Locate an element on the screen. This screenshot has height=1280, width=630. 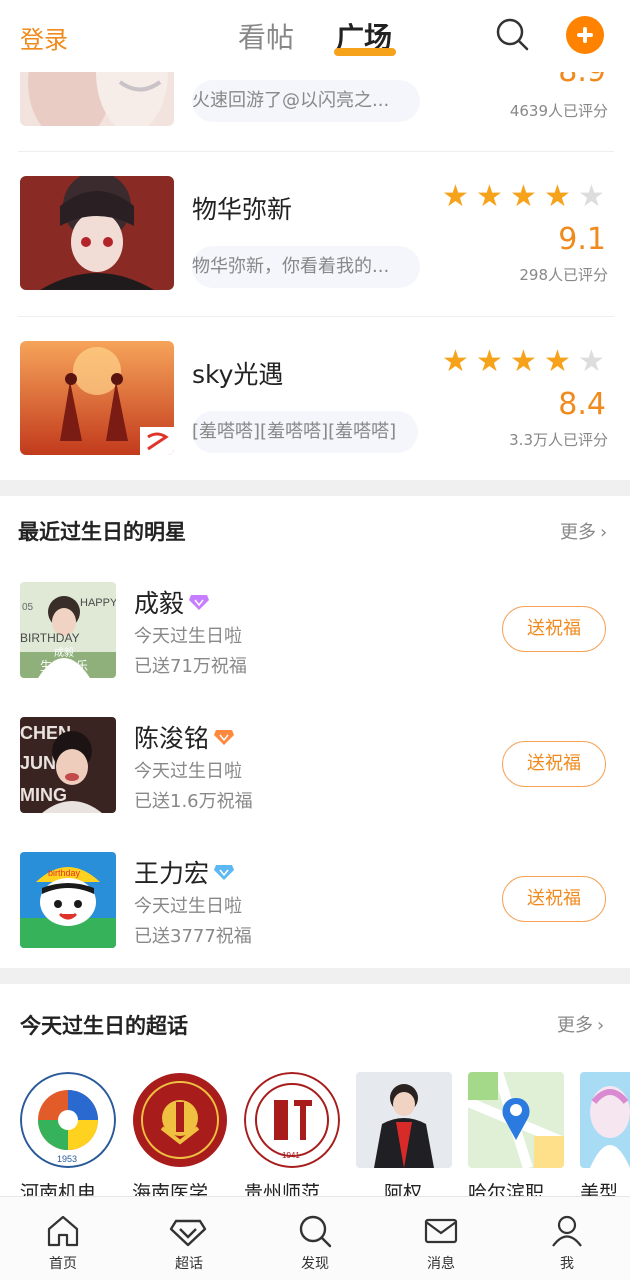
mail-icon is located at coordinates (441, 1231).